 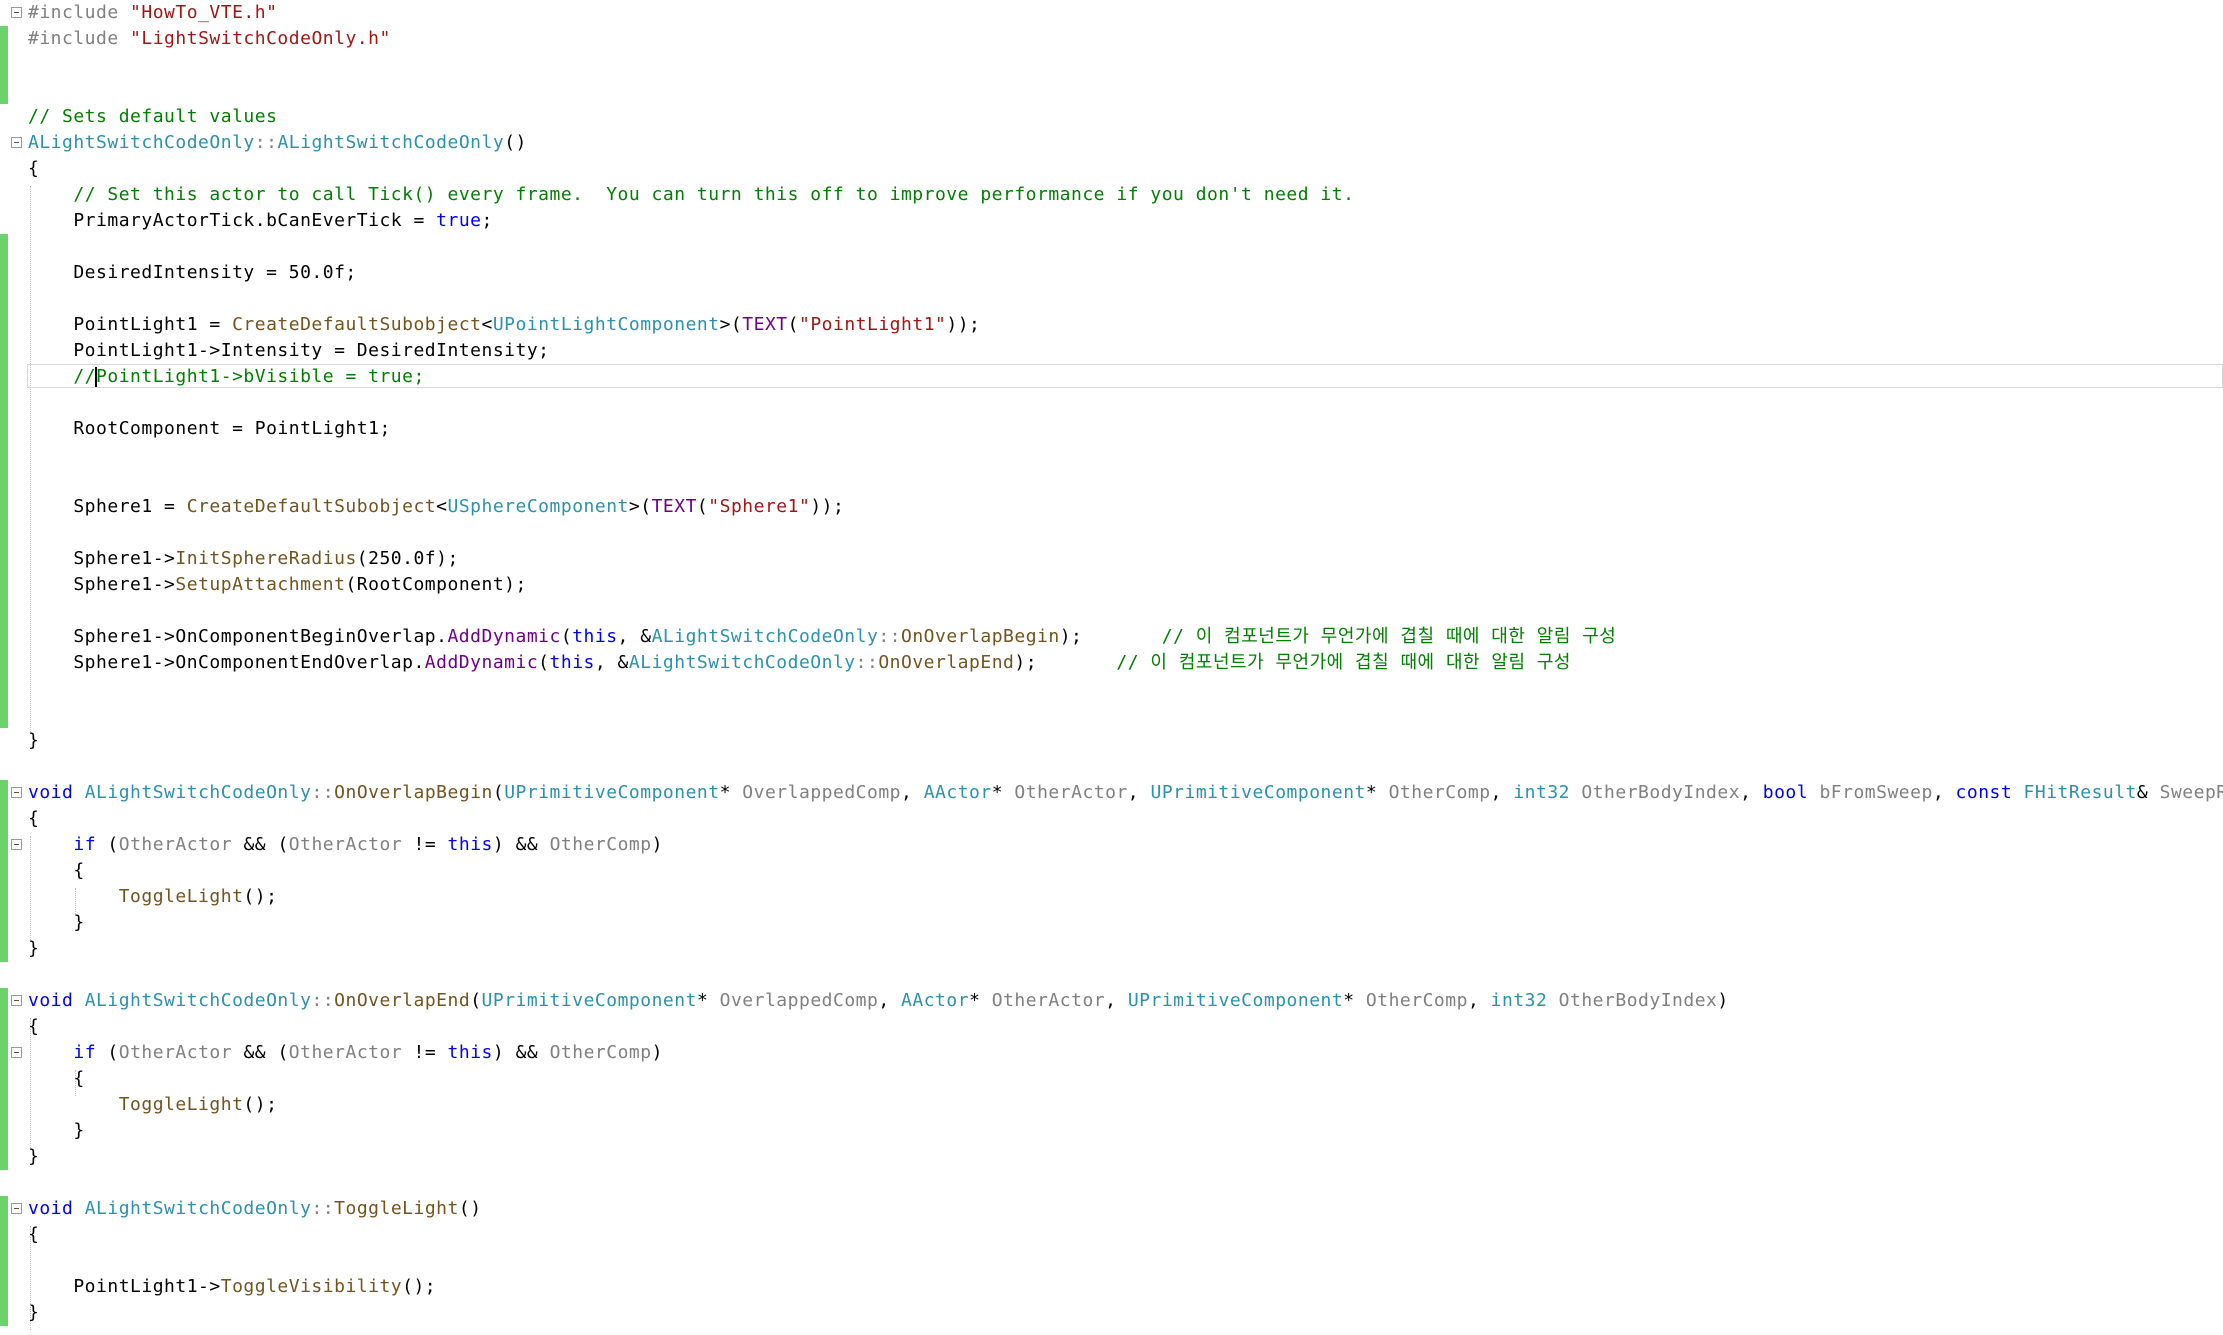 What do you see at coordinates (232, 1287) in the screenshot?
I see `code-text: PointLight1->ToggleVisibility();` at bounding box center [232, 1287].